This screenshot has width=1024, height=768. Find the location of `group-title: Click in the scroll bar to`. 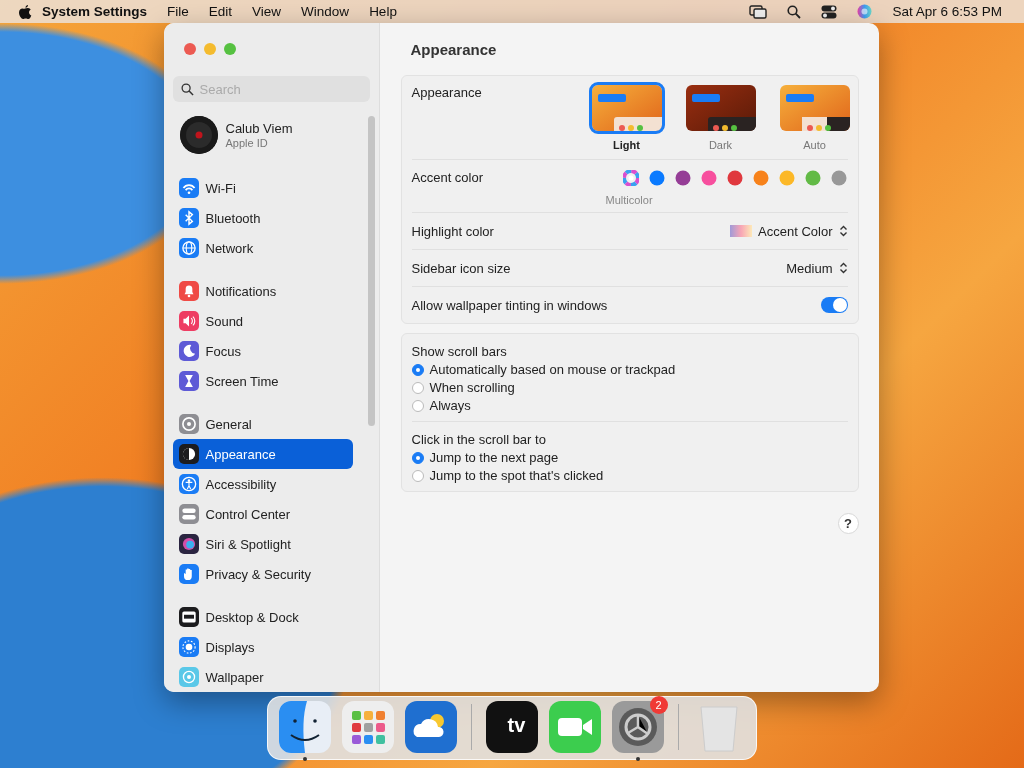

group-title: Click in the scroll bar to is located at coordinates (479, 439).